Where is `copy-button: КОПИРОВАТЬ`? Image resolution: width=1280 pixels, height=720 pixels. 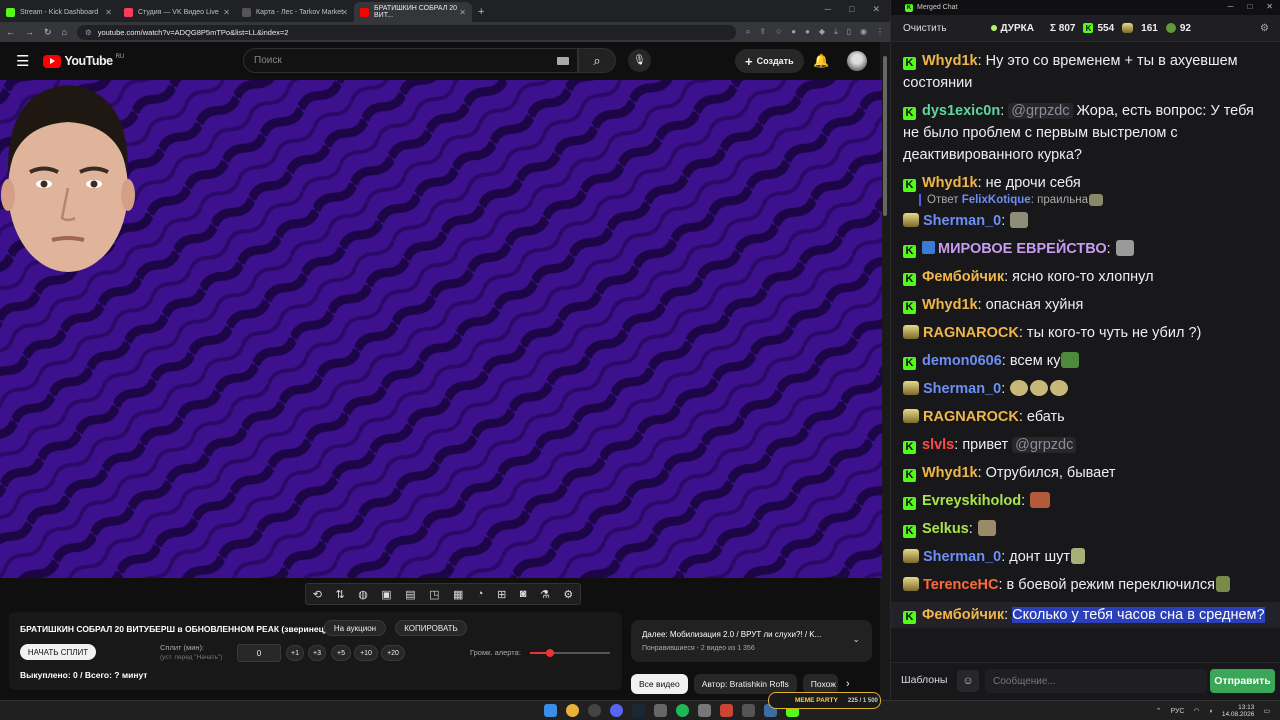
copy-button: КОПИРОВАТЬ is located at coordinates (431, 628).